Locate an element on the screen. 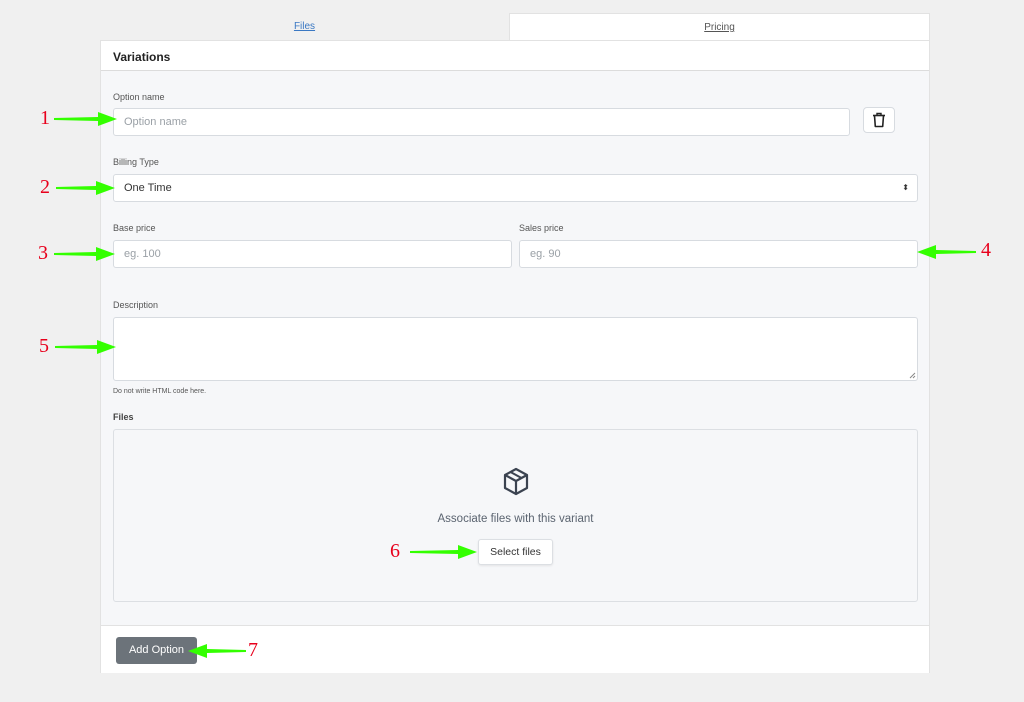 This screenshot has width=1024, height=702. sales-price-input is located at coordinates (718, 254).